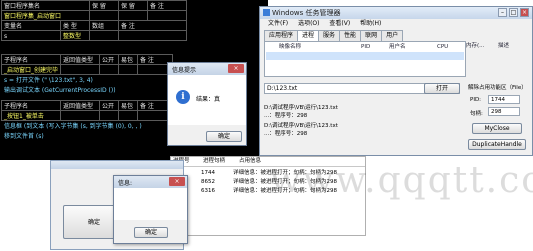 The height and width of the screenshot is (251, 533). I want to click on table-row: s 整数型, so click(134, 35).